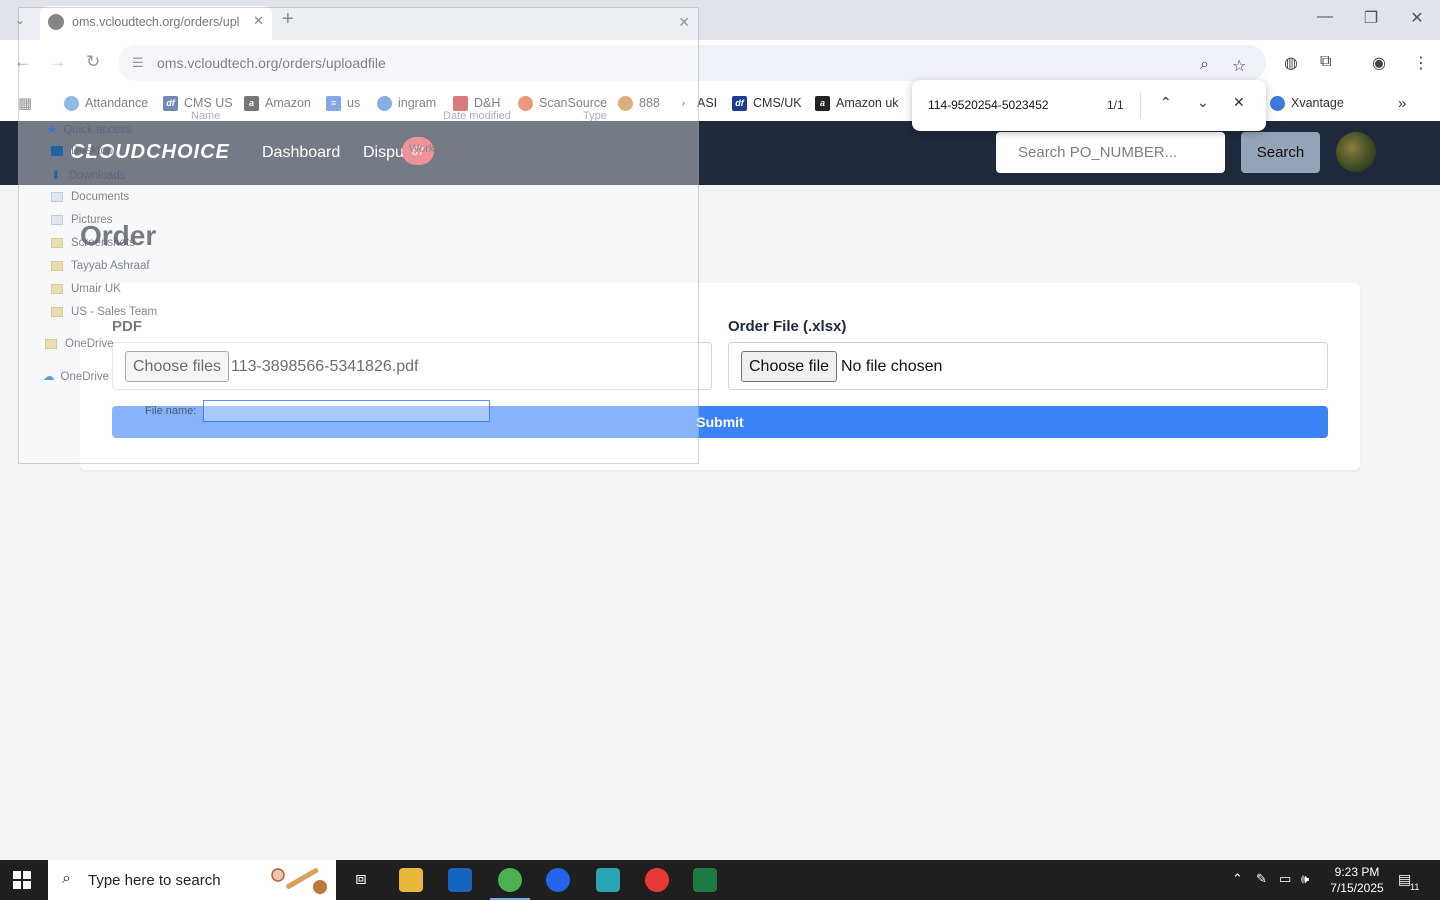 The image size is (1440, 900). What do you see at coordinates (1291, 63) in the screenshot?
I see `translate-globe-icon: ◍` at bounding box center [1291, 63].